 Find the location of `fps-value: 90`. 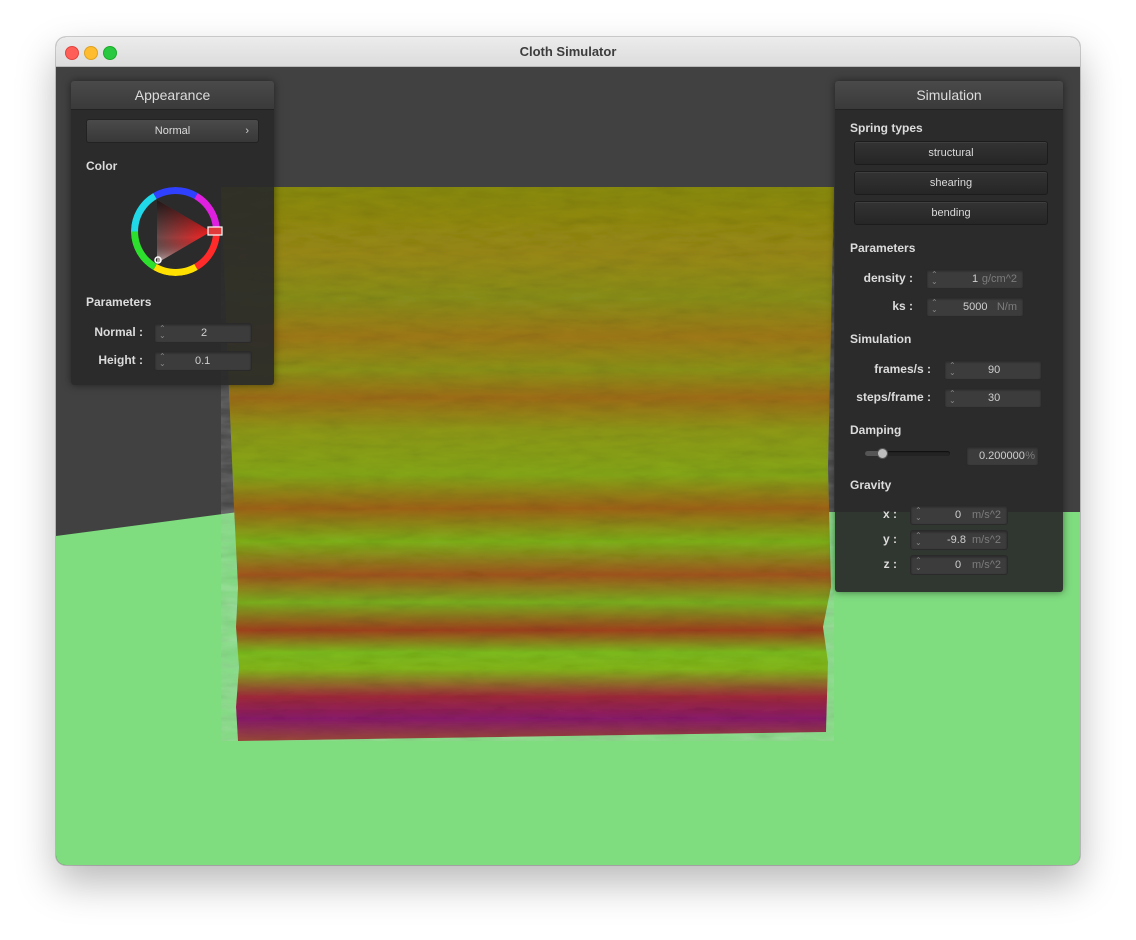

fps-value: 90 is located at coordinates (994, 370).